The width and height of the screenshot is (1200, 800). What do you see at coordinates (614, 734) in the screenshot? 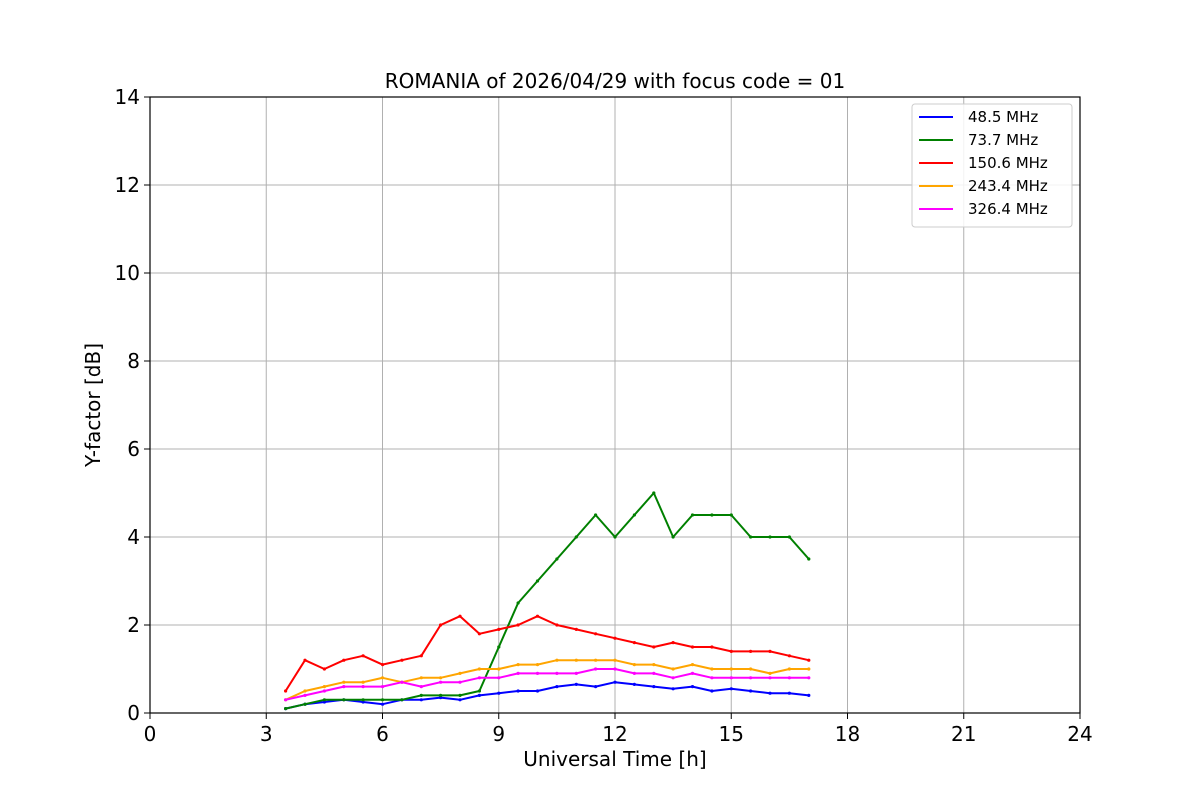
I see `x-tick-label: 12` at bounding box center [614, 734].